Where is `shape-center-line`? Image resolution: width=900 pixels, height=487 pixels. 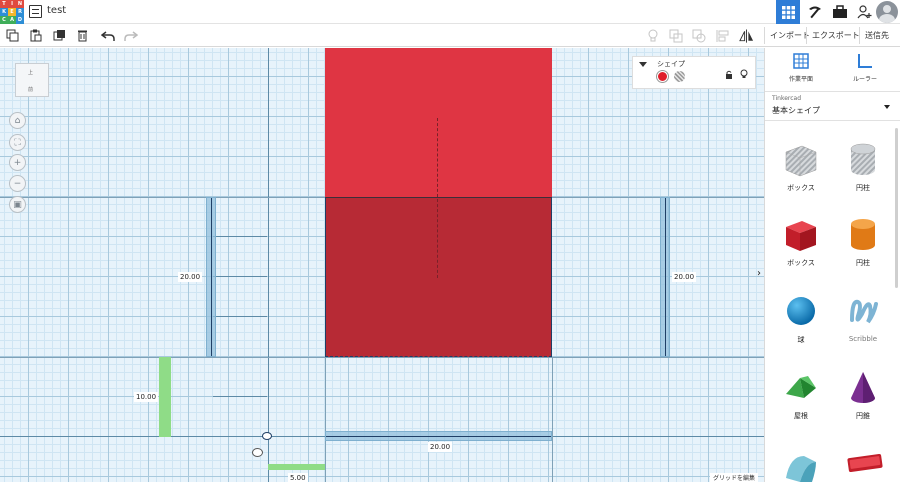
shape-center-line is located at coordinates (437, 198).